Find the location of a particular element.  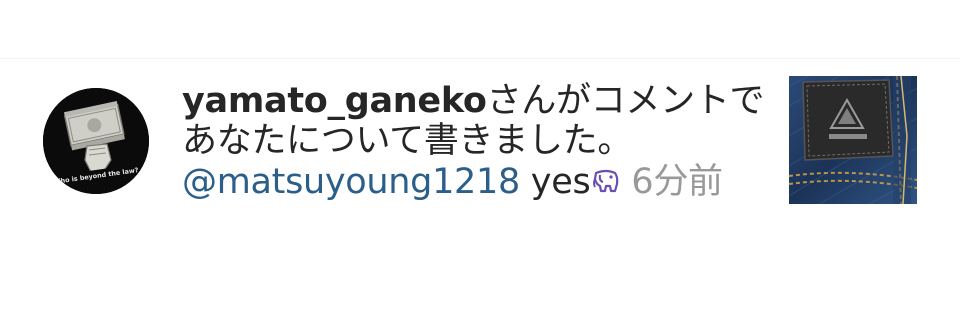

message-line-1: yamato_ganekoさんがコメントで is located at coordinates (473, 101).